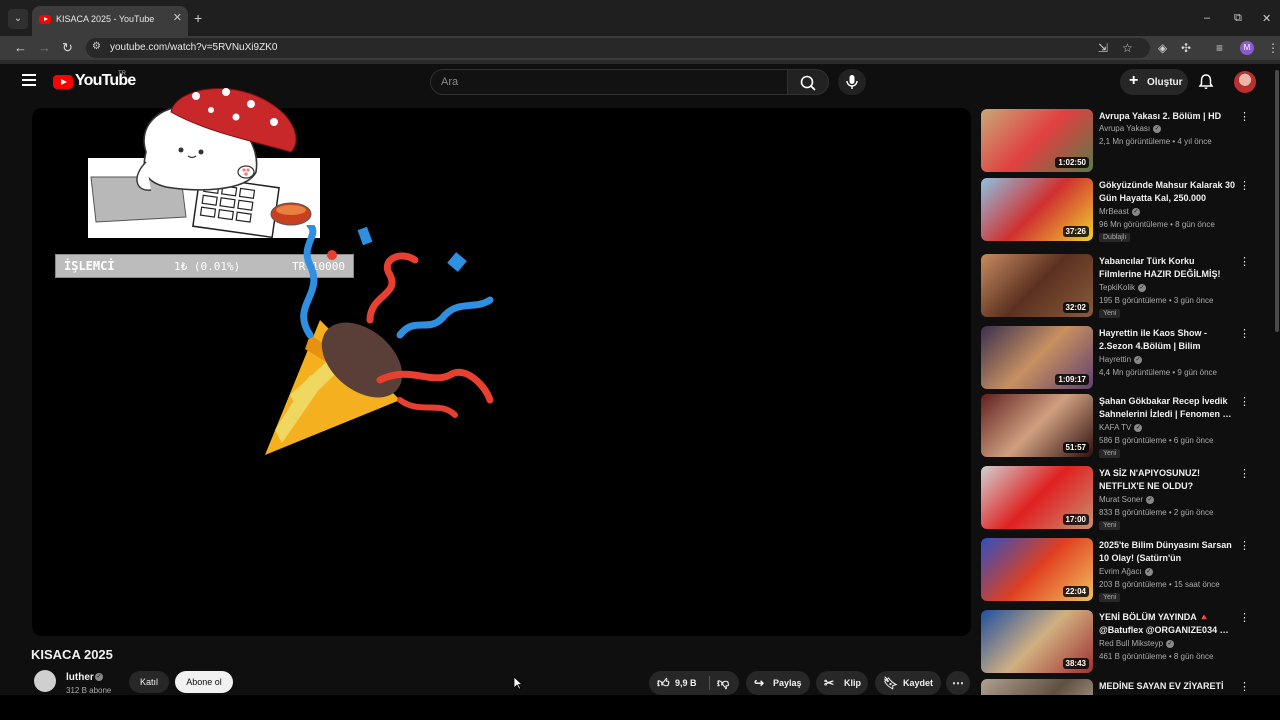 This screenshot has height=720, width=1280. What do you see at coordinates (1137, 643) in the screenshot?
I see `recommended-channel-name: Red Bull Mikstеyp ✓` at bounding box center [1137, 643].